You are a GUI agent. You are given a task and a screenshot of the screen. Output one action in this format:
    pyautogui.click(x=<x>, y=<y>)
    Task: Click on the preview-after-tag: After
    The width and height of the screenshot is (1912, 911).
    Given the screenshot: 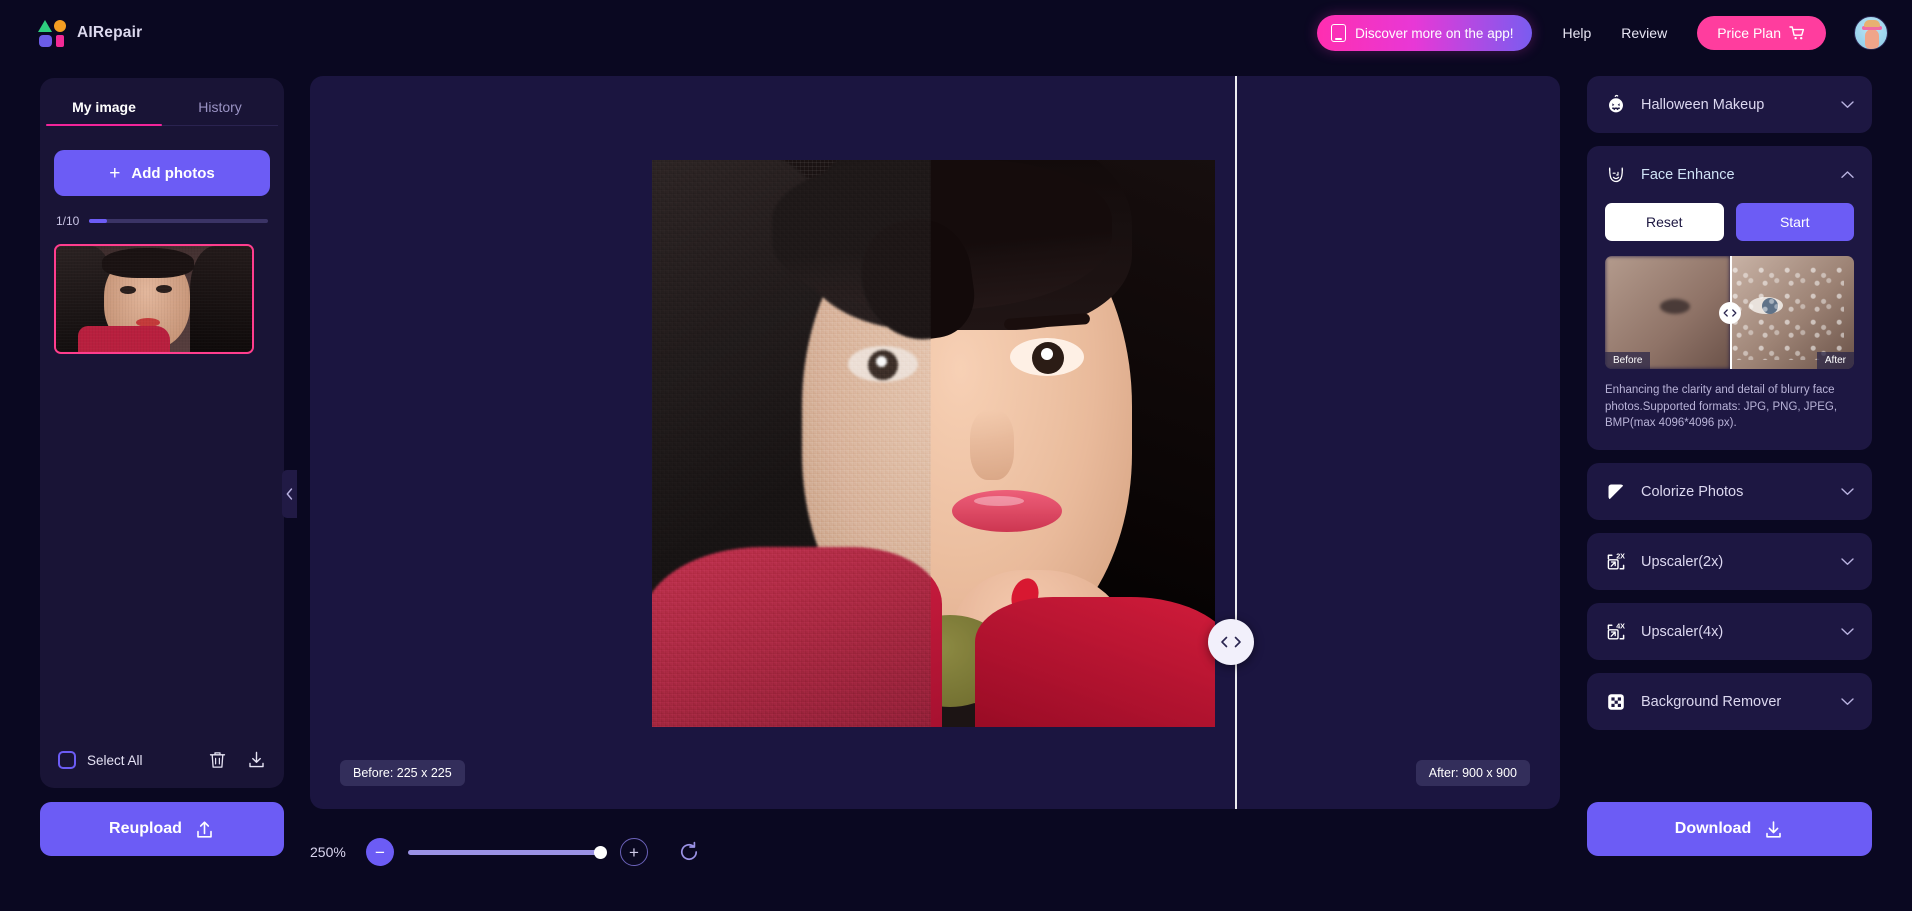 What is the action you would take?
    pyautogui.click(x=1835, y=360)
    